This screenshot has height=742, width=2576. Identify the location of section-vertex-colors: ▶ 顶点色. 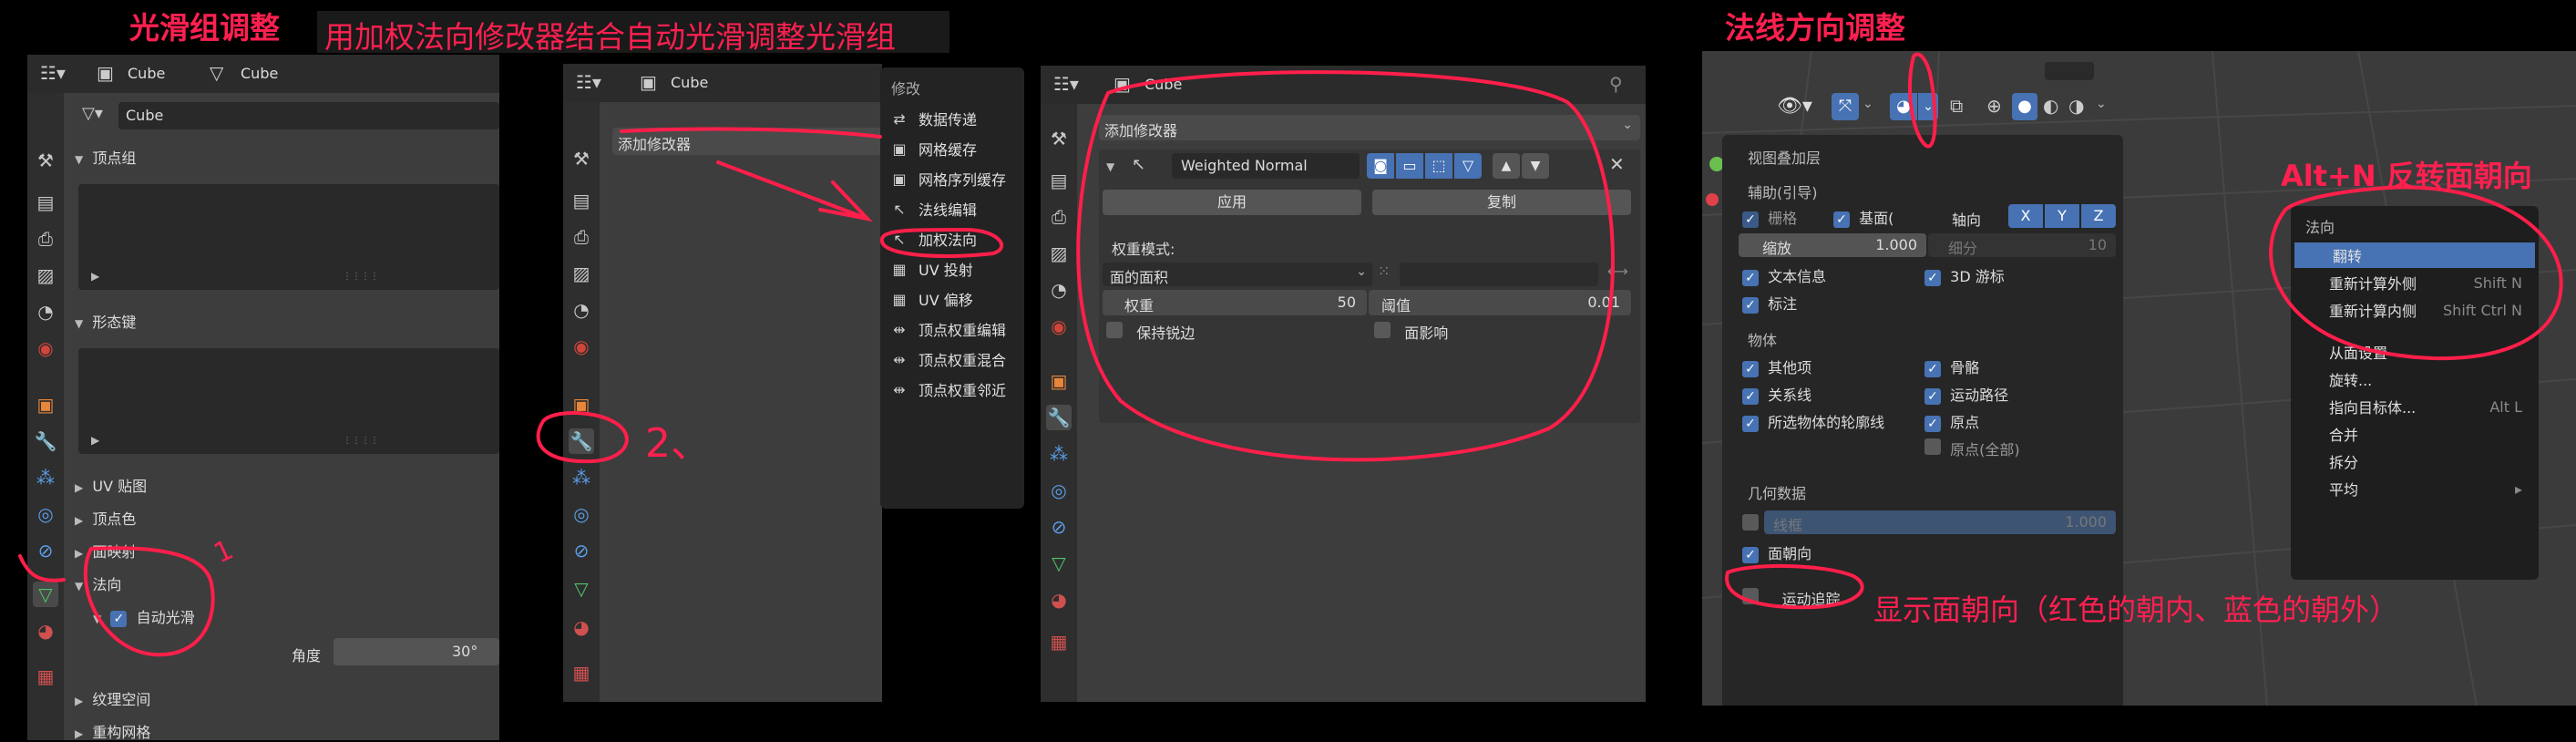
(106, 518).